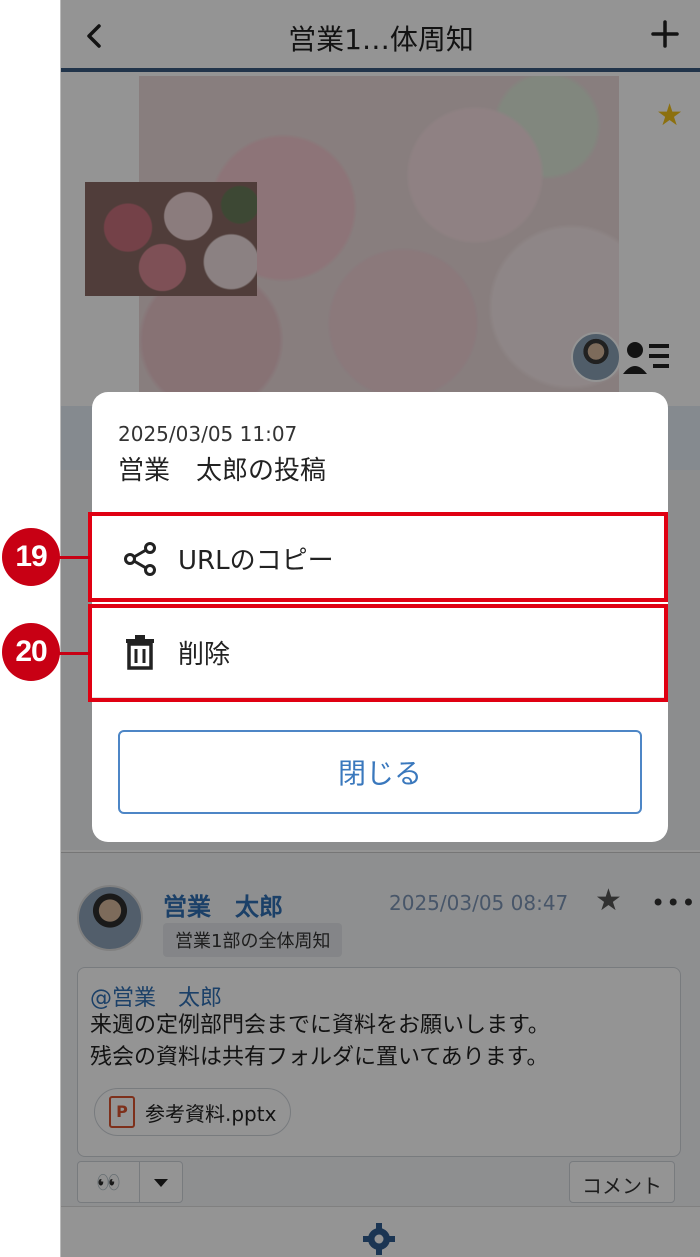 This screenshot has width=700, height=1257. I want to click on modal-title: 営業 太郎の投稿, so click(222, 471).